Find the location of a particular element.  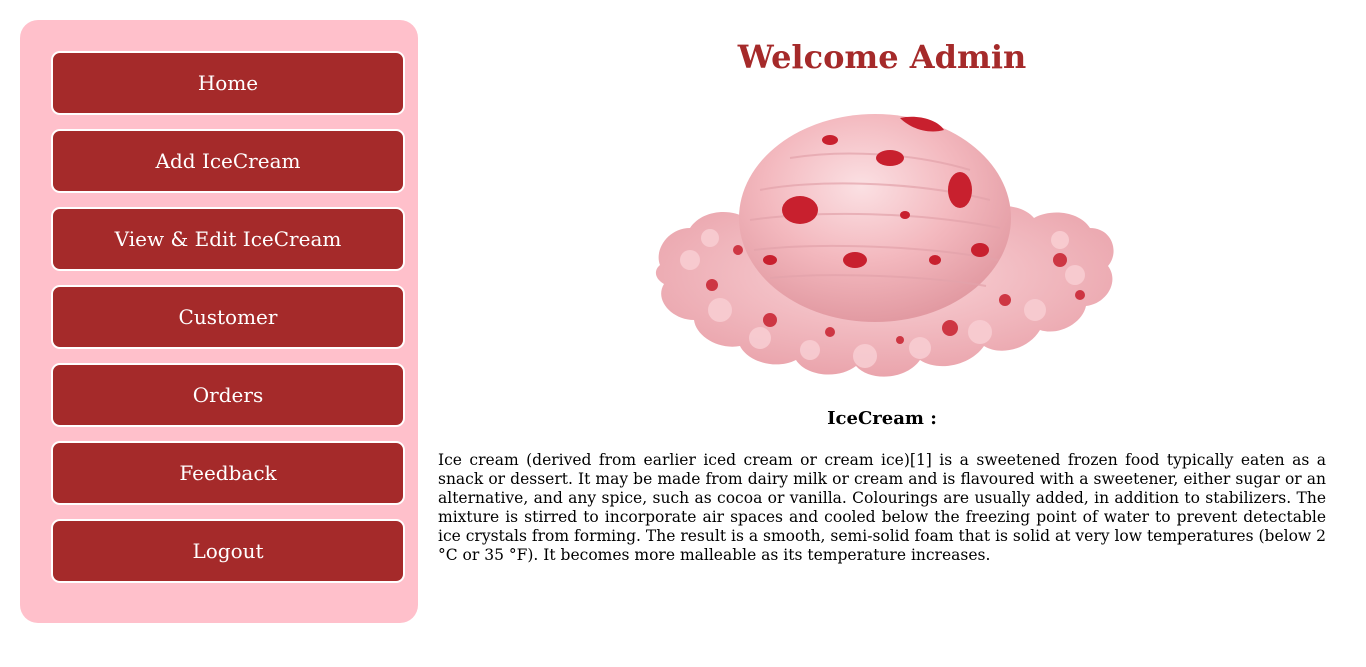

nav-logout-button: Logout is located at coordinates (228, 551).